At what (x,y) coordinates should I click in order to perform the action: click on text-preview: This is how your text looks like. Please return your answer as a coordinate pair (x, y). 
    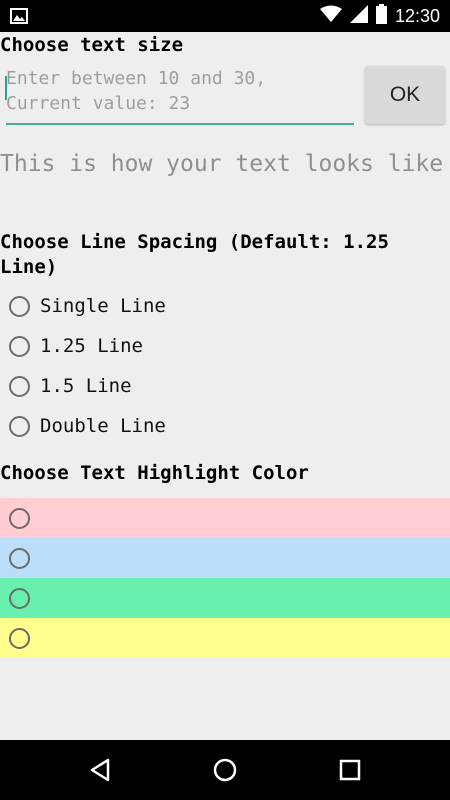
    Looking at the image, I should click on (222, 164).